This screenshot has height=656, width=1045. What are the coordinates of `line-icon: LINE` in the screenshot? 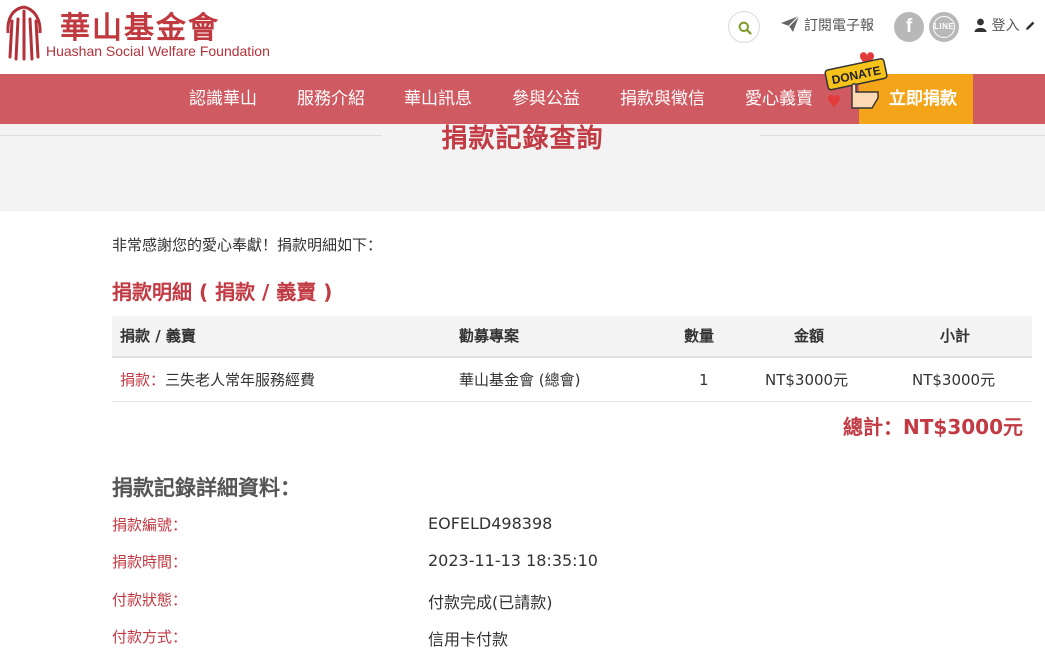 It's located at (944, 27).